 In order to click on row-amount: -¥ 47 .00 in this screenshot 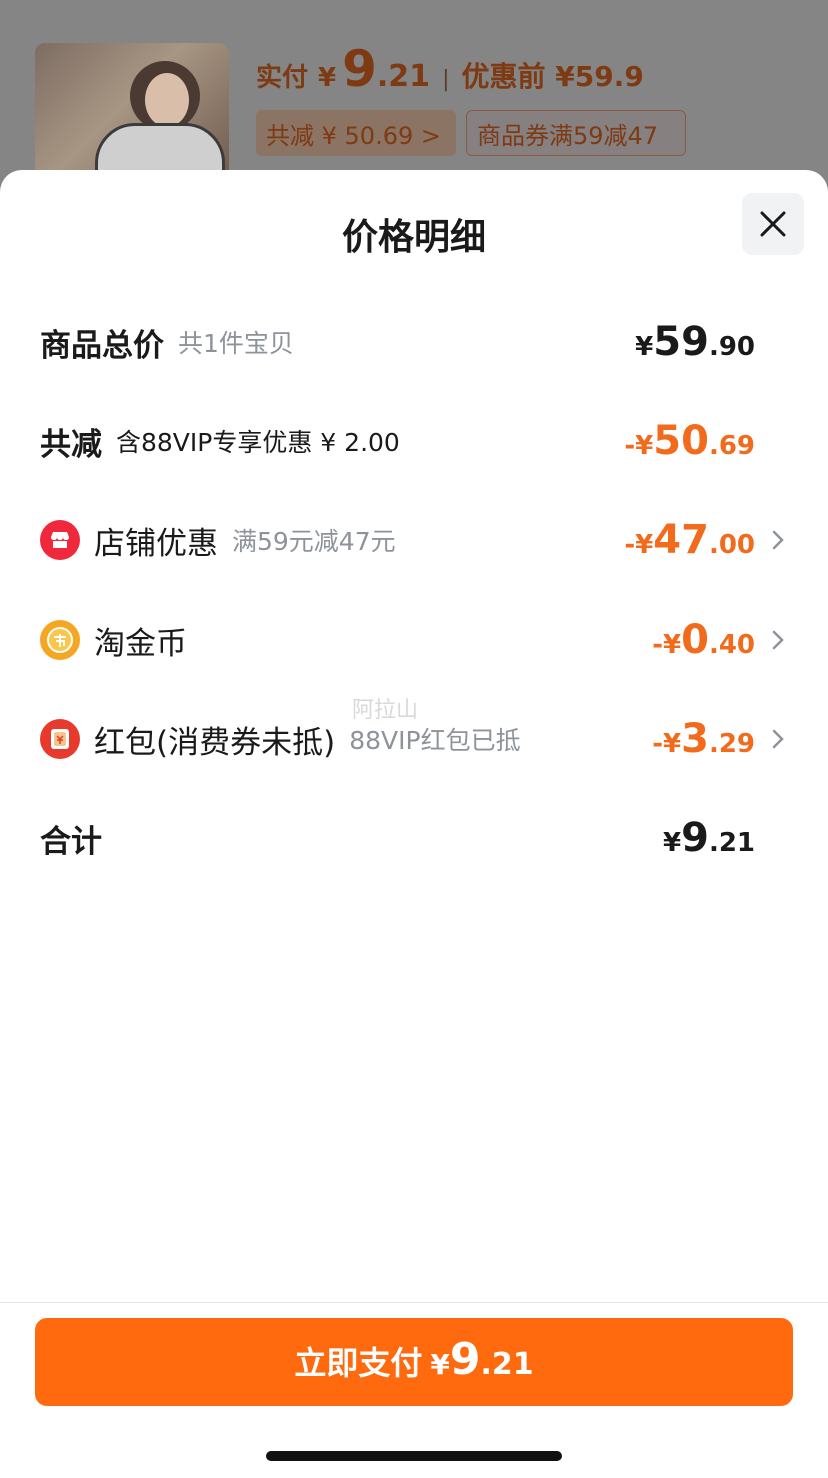, I will do `click(689, 540)`.